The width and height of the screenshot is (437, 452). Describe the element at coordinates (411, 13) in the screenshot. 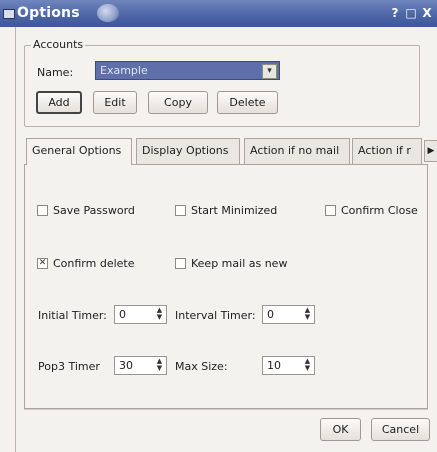

I see `maximize-button: □` at that location.